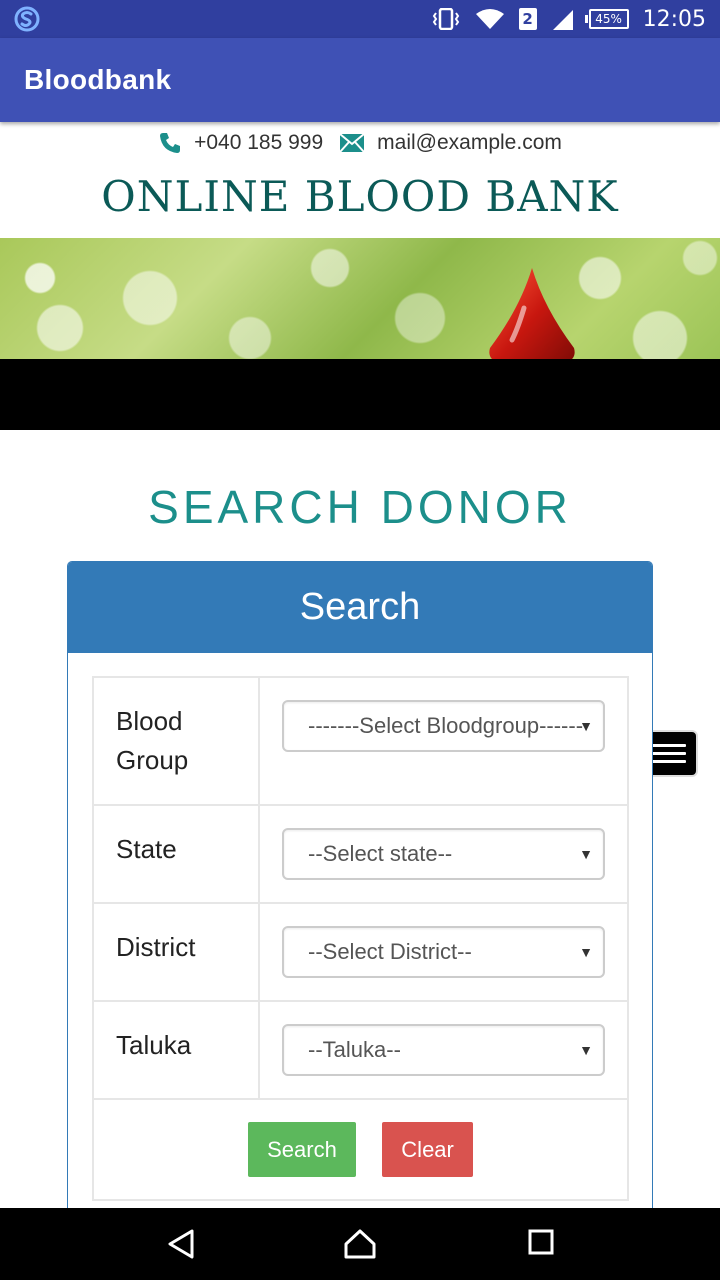  What do you see at coordinates (469, 142) in the screenshot?
I see `email-address: mail@example.com` at bounding box center [469, 142].